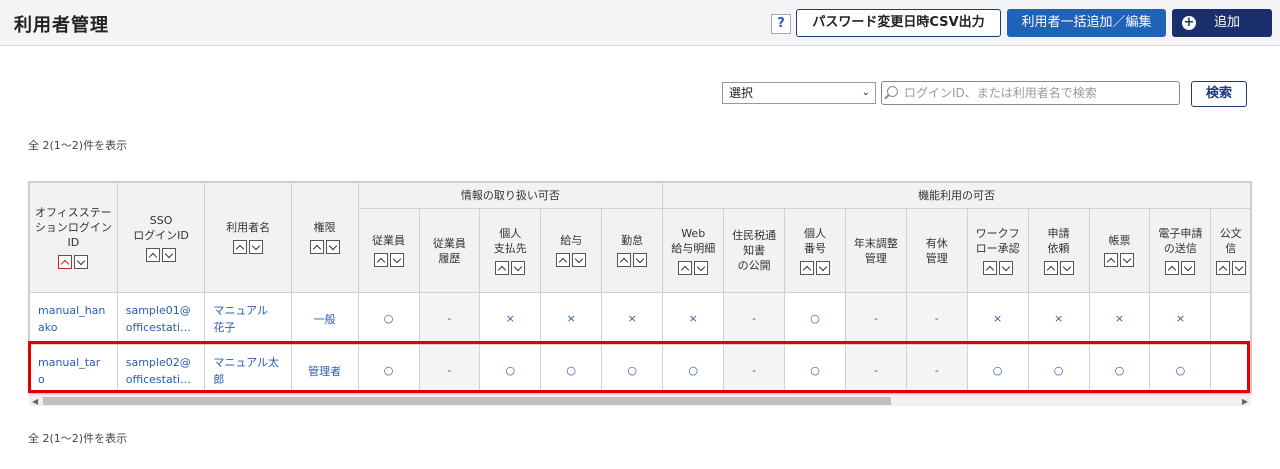 Image resolution: width=1280 pixels, height=469 pixels. I want to click on header-user-name: 利用者名, so click(248, 237).